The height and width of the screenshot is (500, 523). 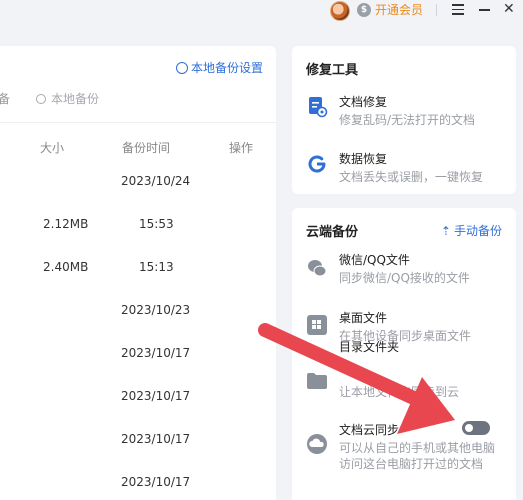 I want to click on doc-sync-desc-2: 访问这台电脑打开过的文档, so click(x=411, y=464).